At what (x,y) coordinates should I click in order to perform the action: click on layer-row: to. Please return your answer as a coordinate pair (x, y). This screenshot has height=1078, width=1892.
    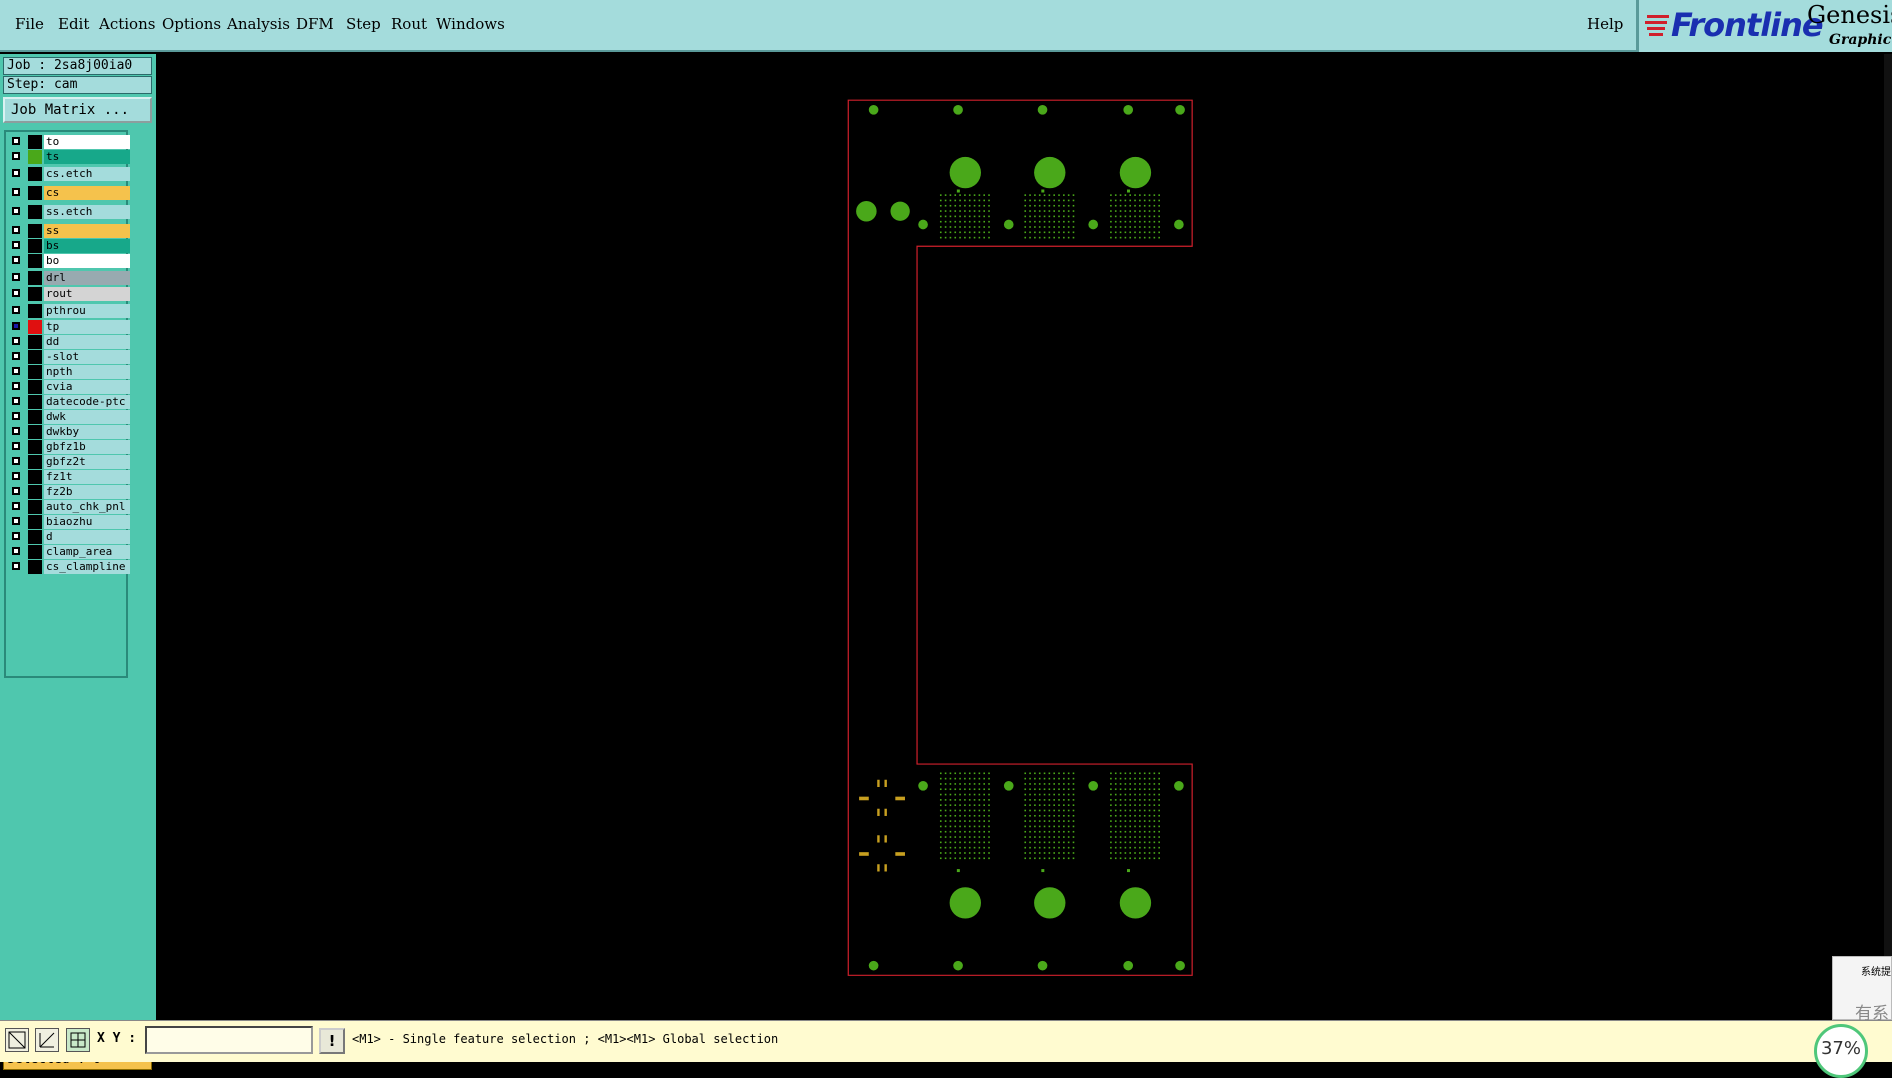
    Looking at the image, I should click on (69, 142).